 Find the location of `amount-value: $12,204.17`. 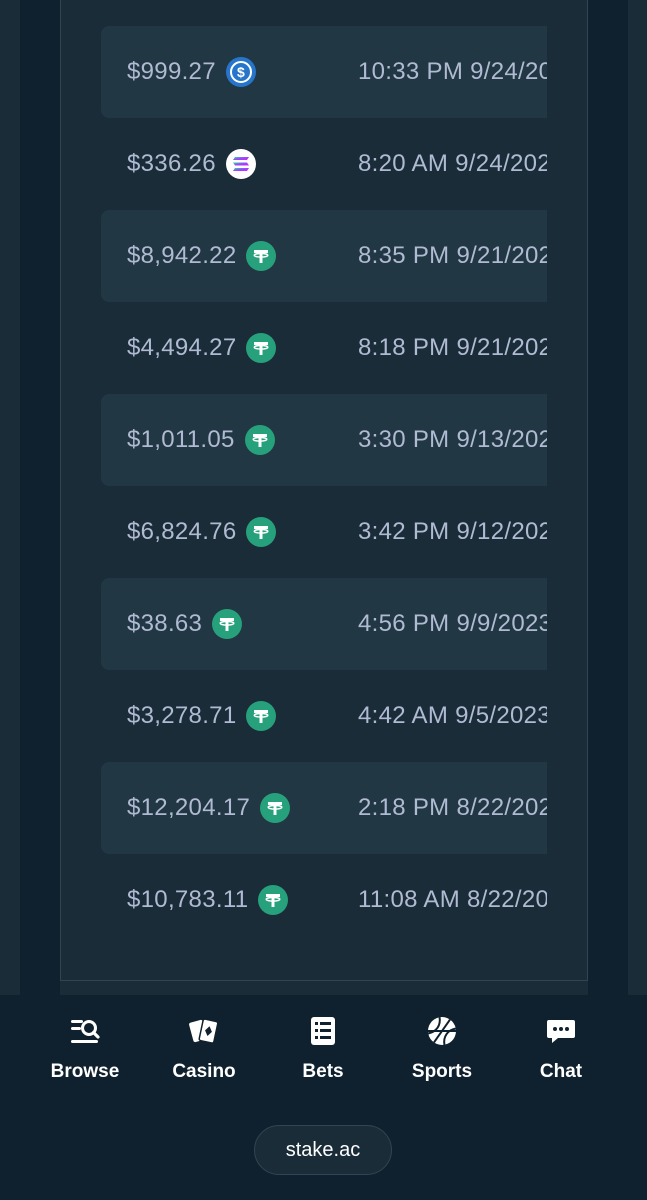

amount-value: $12,204.17 is located at coordinates (189, 807).